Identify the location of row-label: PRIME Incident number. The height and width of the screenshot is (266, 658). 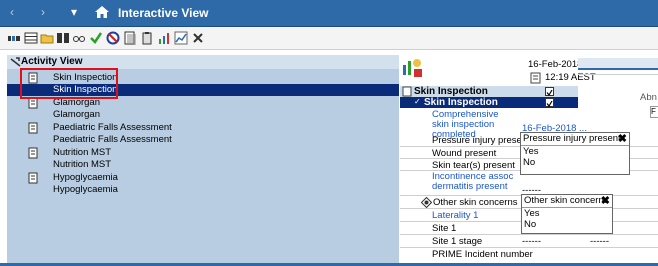
(490, 254).